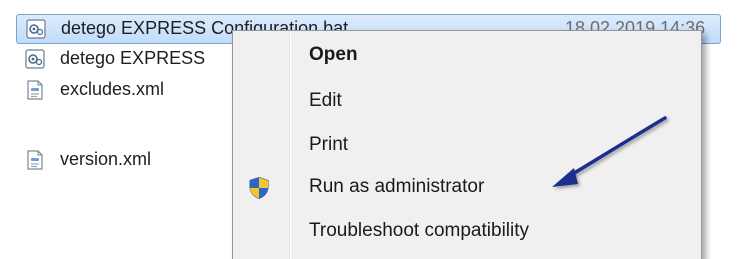 The height and width of the screenshot is (259, 737). Describe the element at coordinates (609, 151) in the screenshot. I see `annotation-arrow-icon` at that location.